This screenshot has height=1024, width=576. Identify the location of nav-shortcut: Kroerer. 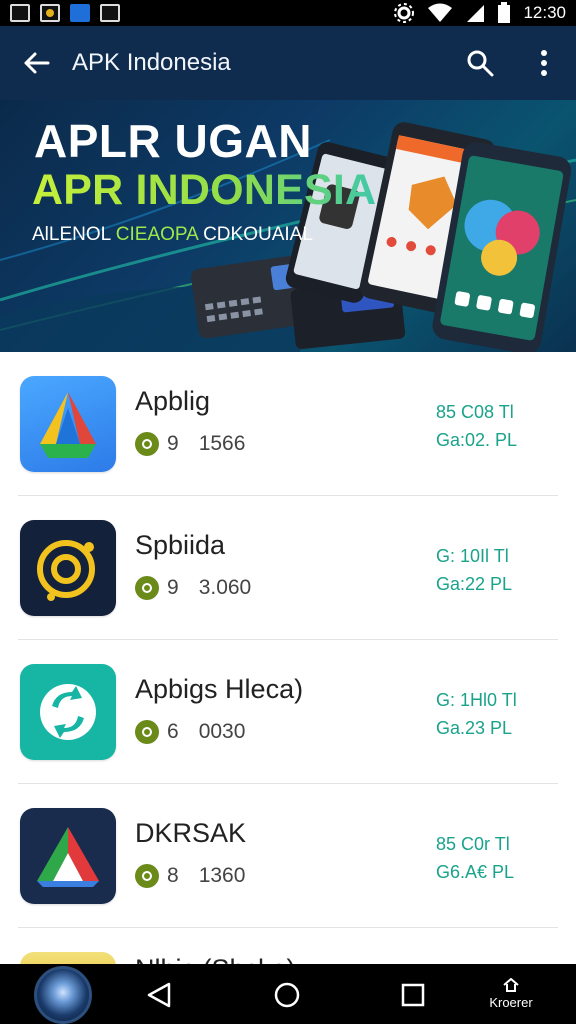
(511, 993).